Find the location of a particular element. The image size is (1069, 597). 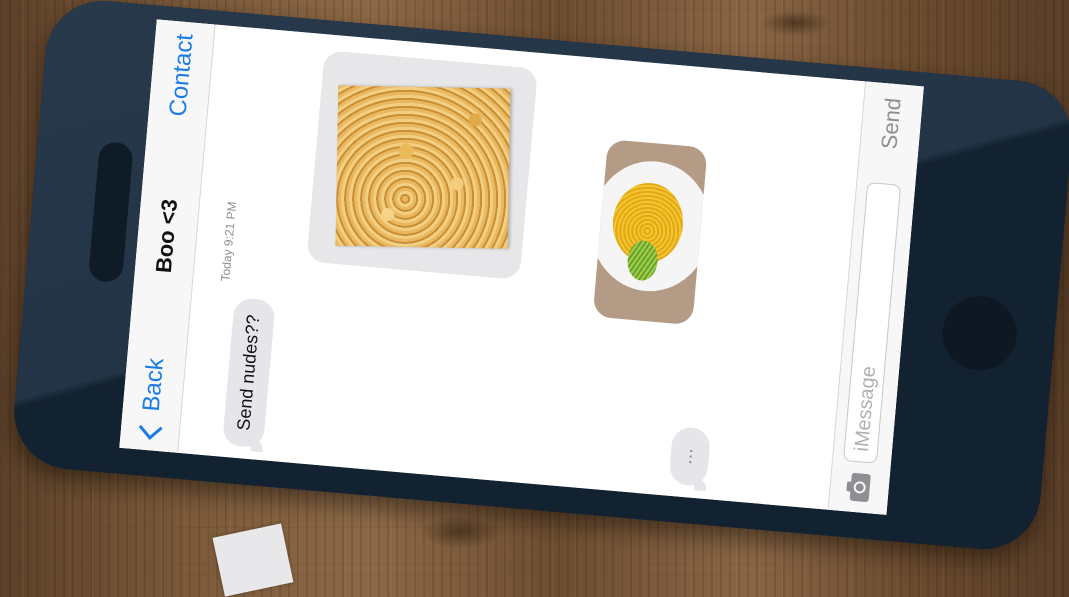

paper-scrap is located at coordinates (253, 560).